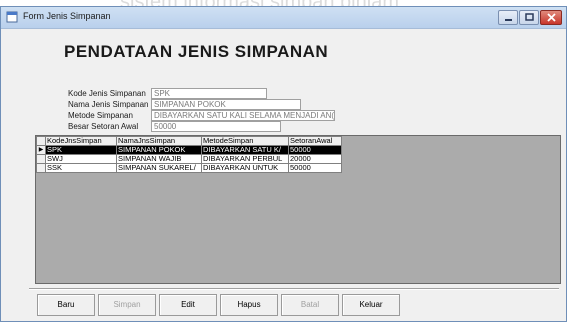 This screenshot has width=571, height=325. What do you see at coordinates (41, 150) in the screenshot?
I see `current-row-marker-icon: ▶` at bounding box center [41, 150].